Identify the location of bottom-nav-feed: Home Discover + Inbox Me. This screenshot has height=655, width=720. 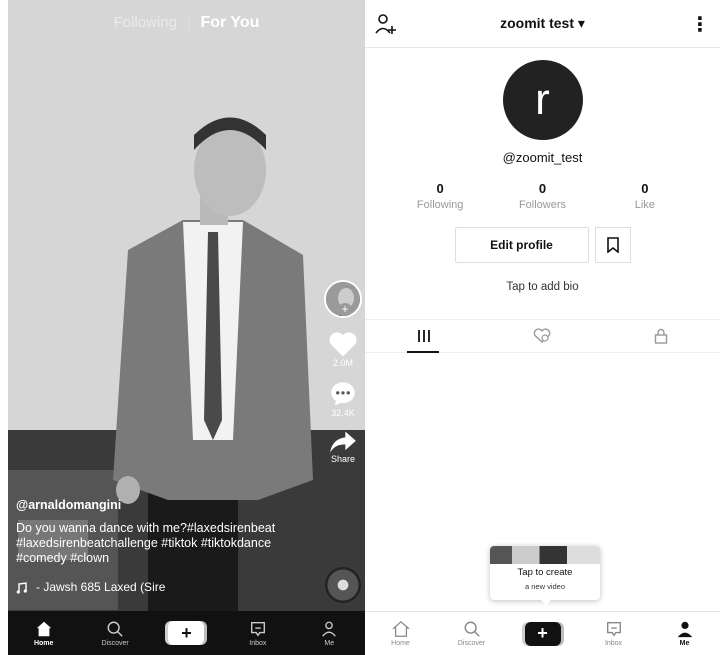
(186, 633).